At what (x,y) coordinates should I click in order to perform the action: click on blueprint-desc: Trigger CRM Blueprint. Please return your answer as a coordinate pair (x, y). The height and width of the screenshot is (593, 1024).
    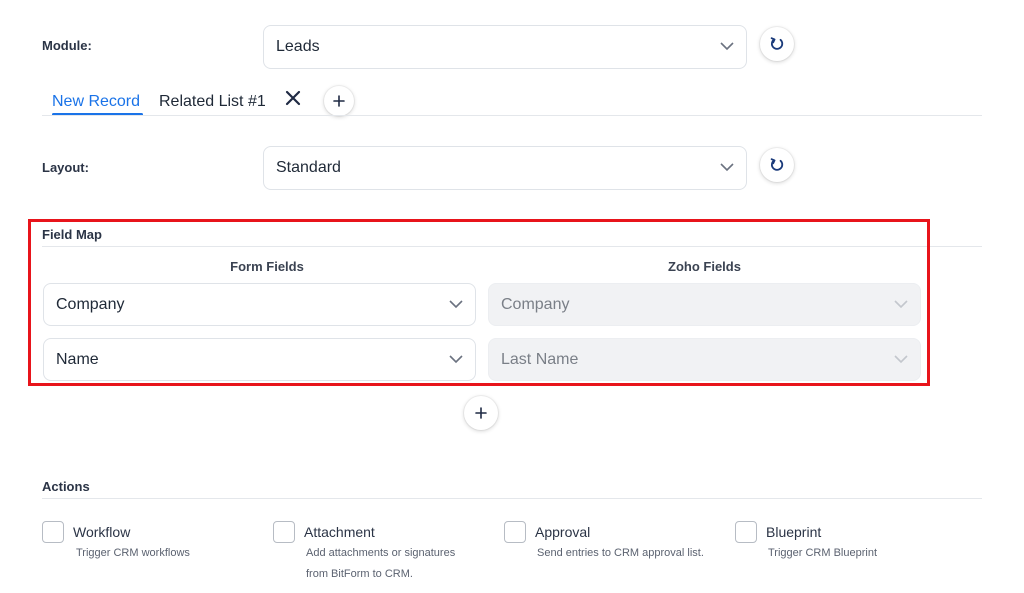
    Looking at the image, I should click on (823, 553).